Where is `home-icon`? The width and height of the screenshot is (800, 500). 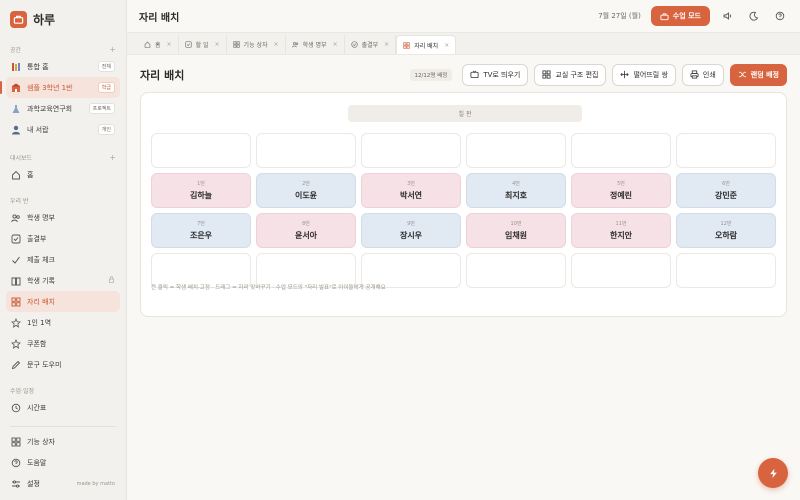
home-icon is located at coordinates (16, 175).